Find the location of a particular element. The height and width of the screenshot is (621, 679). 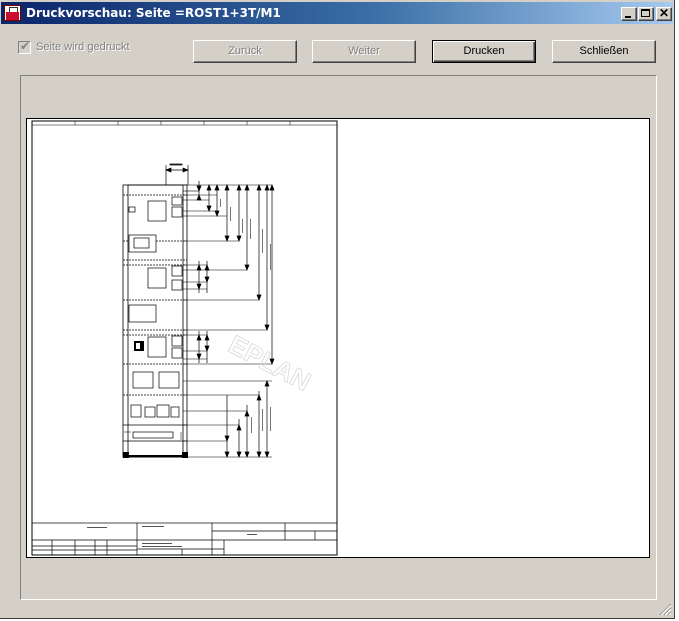

eplan-app-icon is located at coordinates (12, 13).